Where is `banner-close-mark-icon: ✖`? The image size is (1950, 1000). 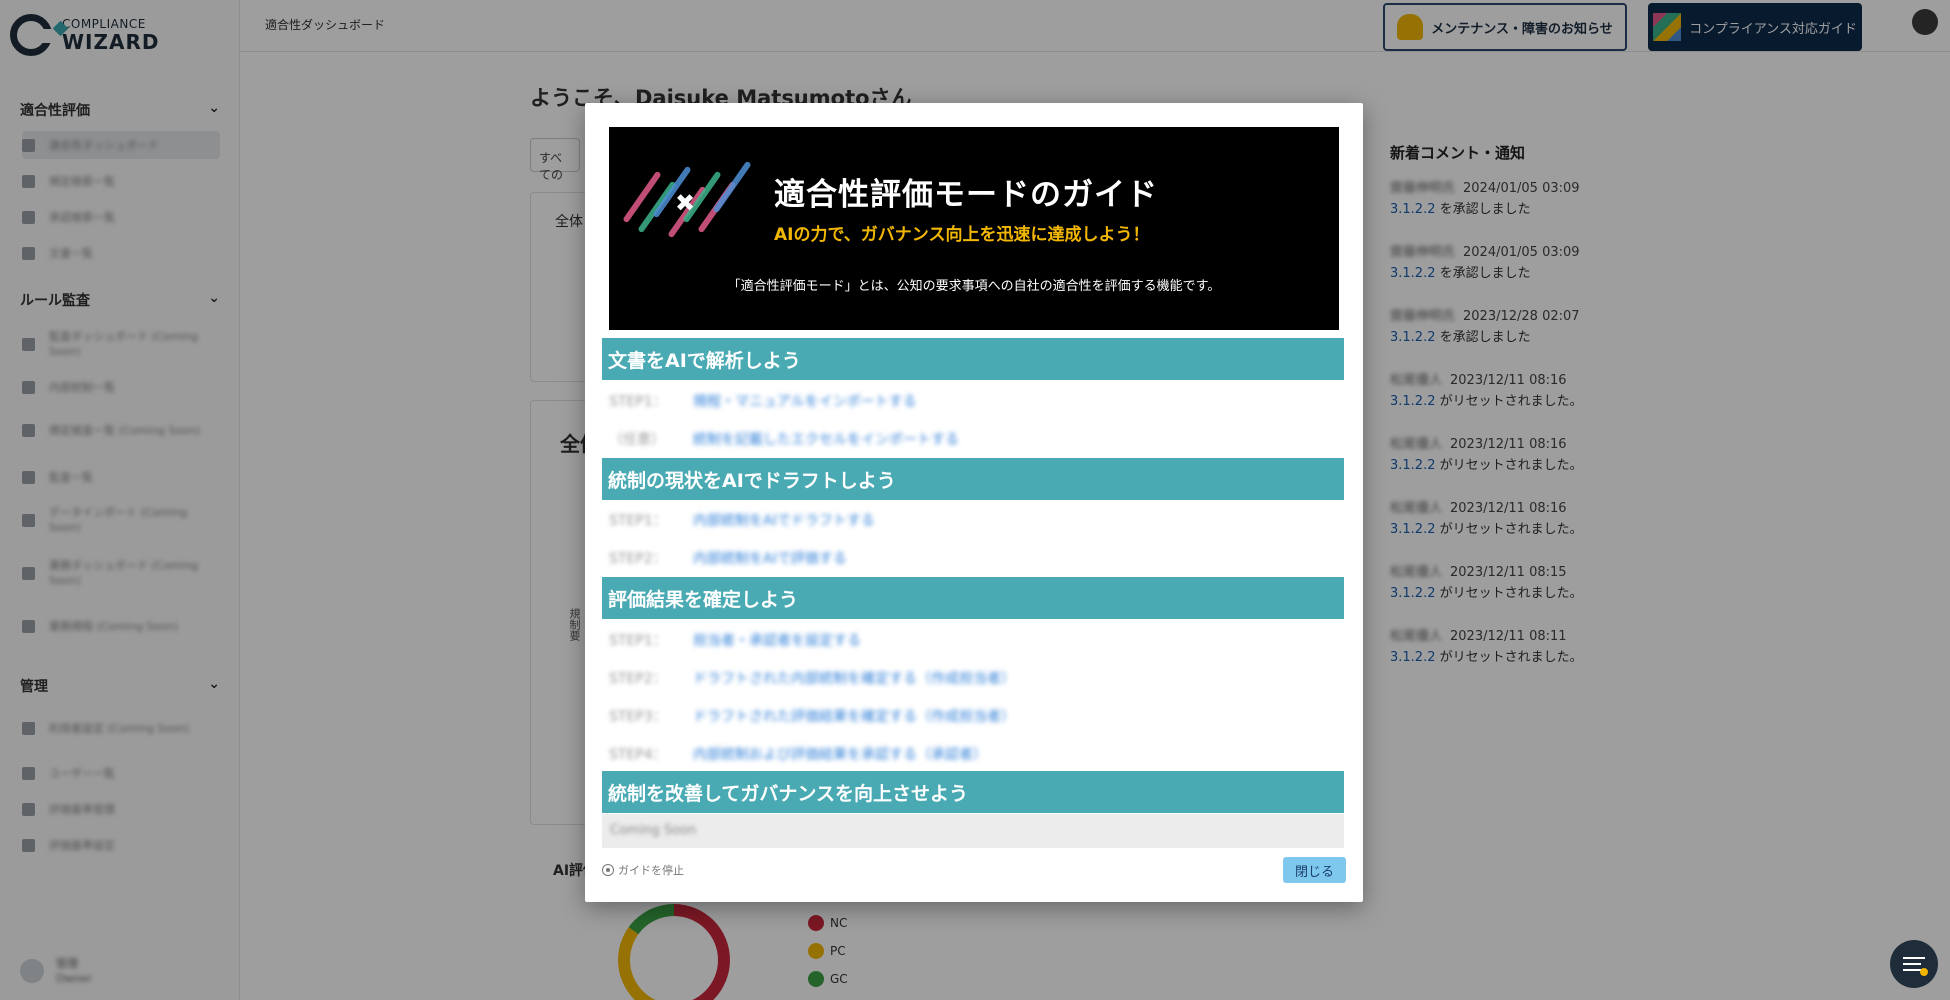
banner-close-mark-icon: ✖ is located at coordinates (685, 203).